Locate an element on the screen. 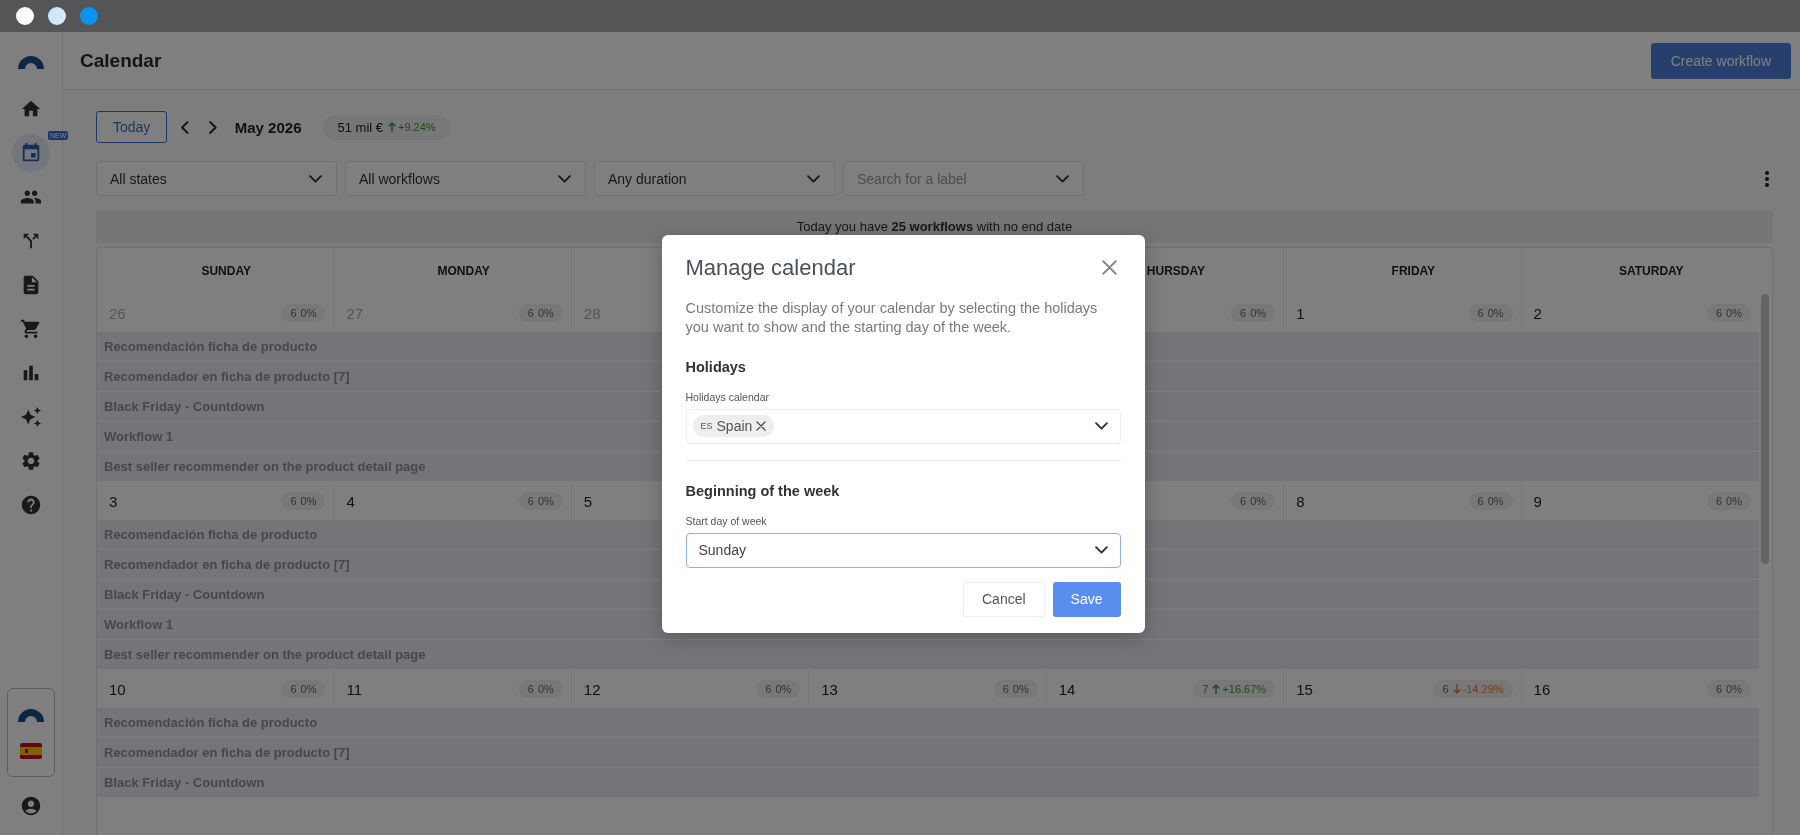  day-number: 15 is located at coordinates (1304, 689).